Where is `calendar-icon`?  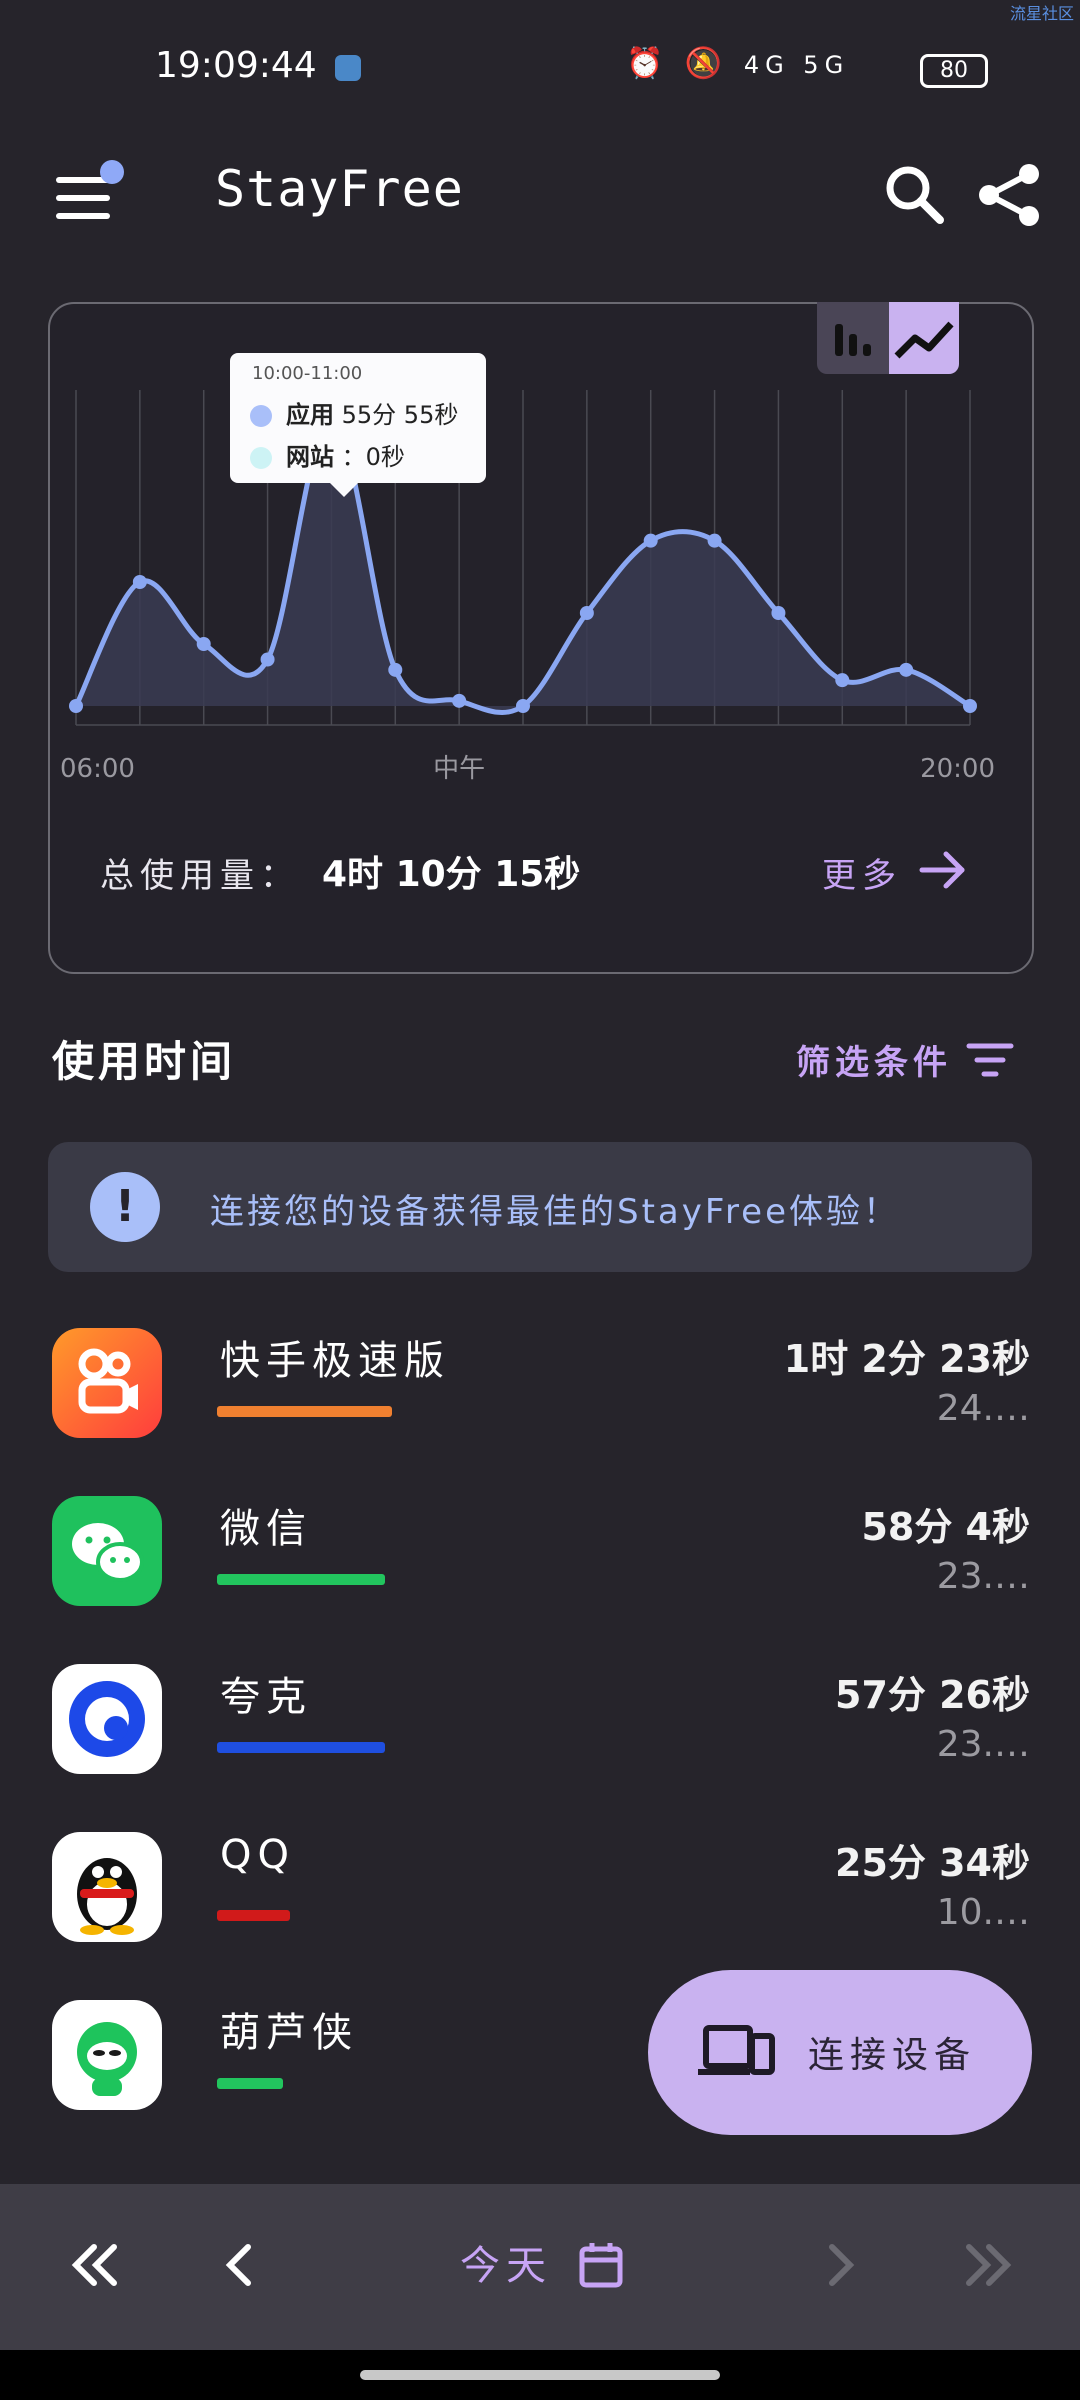 calendar-icon is located at coordinates (601, 2265).